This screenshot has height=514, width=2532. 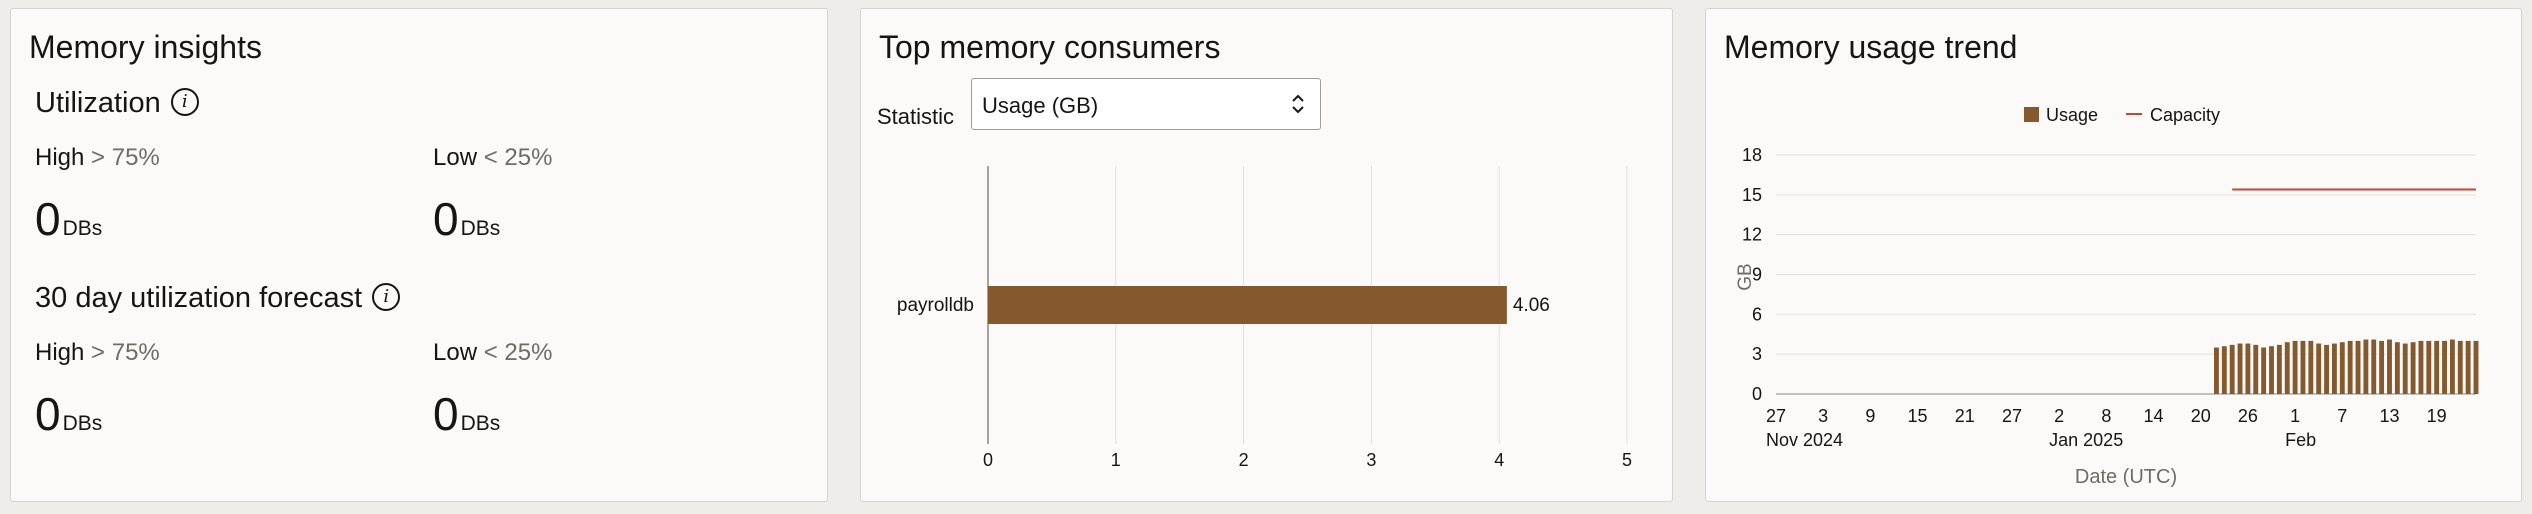 I want to click on x-tick-label: 4, so click(x=1499, y=460).